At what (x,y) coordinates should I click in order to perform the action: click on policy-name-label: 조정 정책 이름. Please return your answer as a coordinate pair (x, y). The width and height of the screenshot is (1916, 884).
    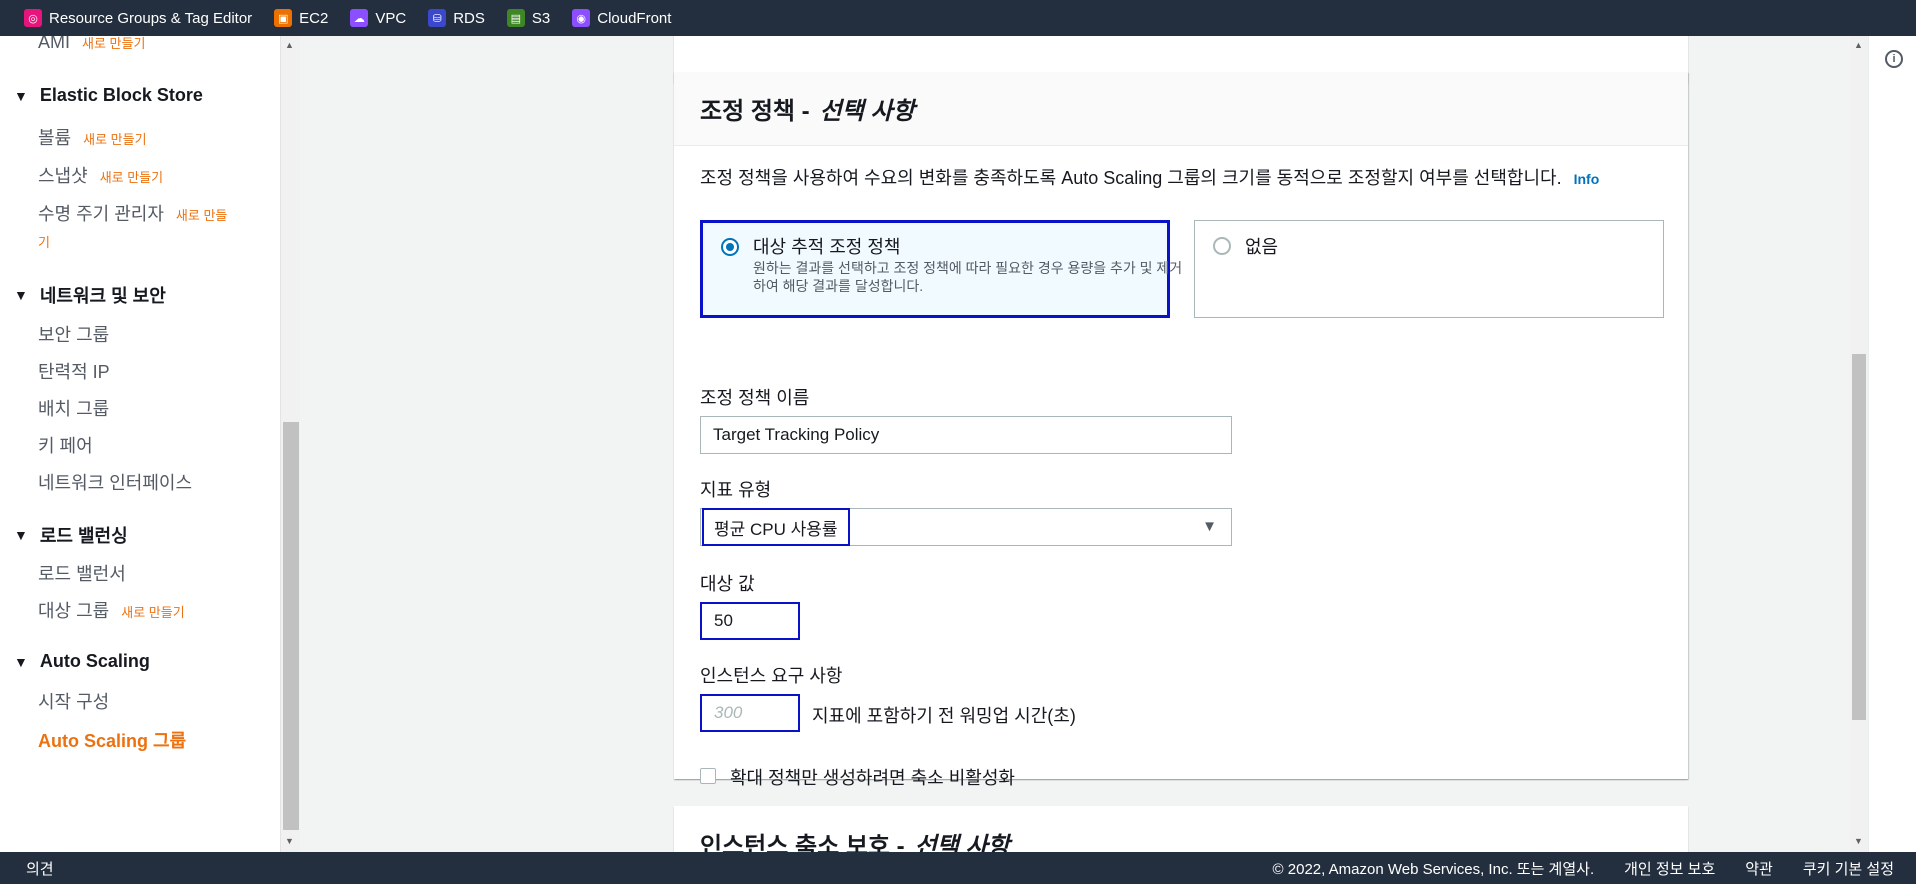
    Looking at the image, I should click on (755, 398).